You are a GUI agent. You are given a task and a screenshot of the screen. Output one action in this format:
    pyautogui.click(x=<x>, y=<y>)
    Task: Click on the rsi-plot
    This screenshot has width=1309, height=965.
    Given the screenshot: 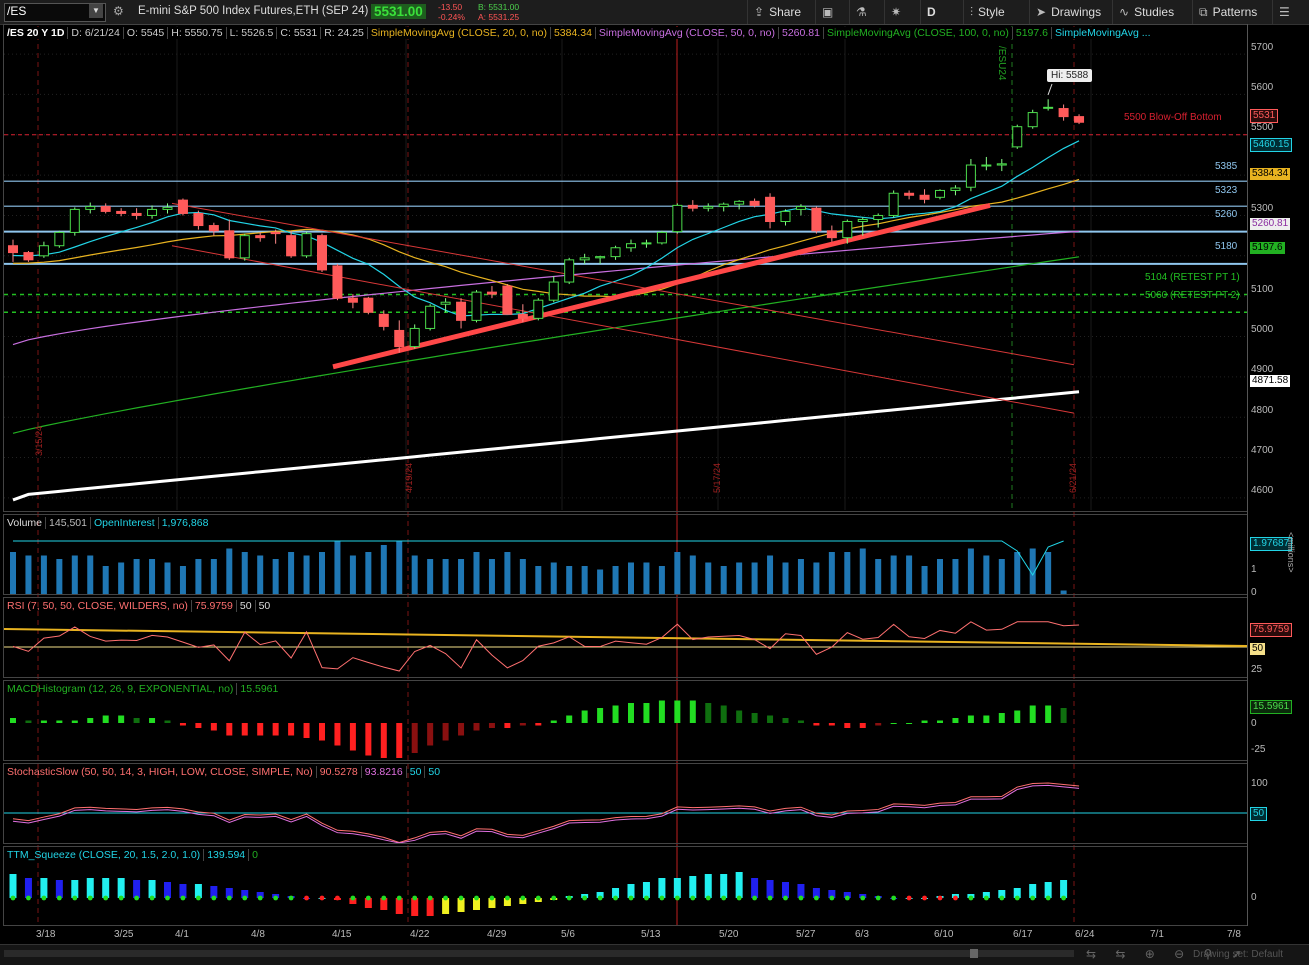 What is the action you would take?
    pyautogui.click(x=625, y=646)
    